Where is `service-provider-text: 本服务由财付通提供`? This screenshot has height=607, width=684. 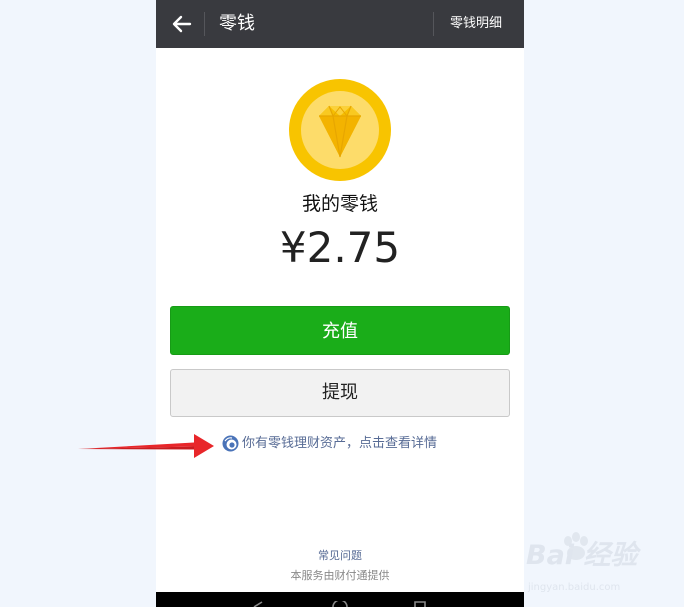 service-provider-text: 本服务由财付通提供 is located at coordinates (340, 575).